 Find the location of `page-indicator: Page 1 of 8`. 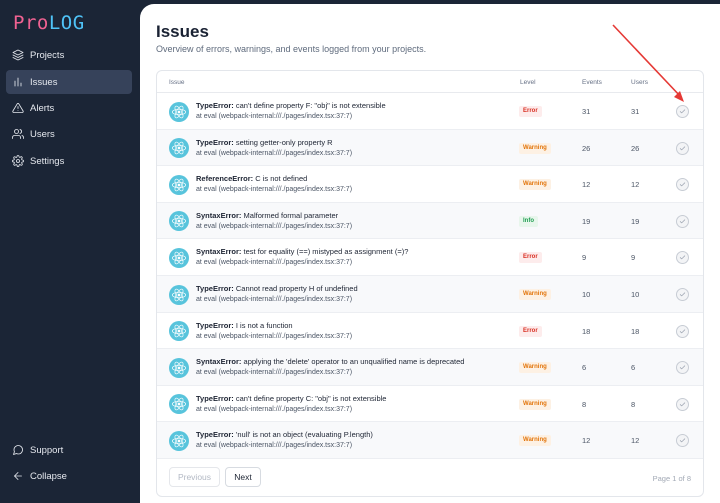

page-indicator: Page 1 of 8 is located at coordinates (671, 478).